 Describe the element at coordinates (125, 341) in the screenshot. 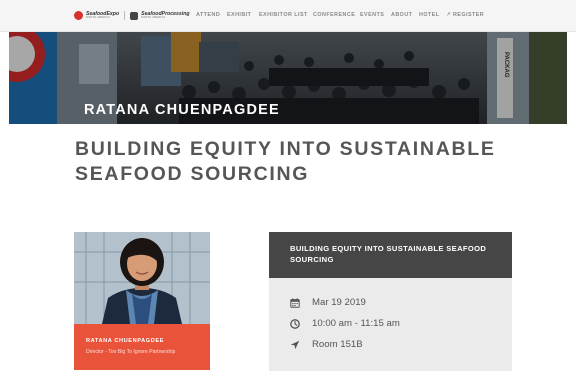

I see `speaker-name: RATANA CHUENPAGDEE` at that location.